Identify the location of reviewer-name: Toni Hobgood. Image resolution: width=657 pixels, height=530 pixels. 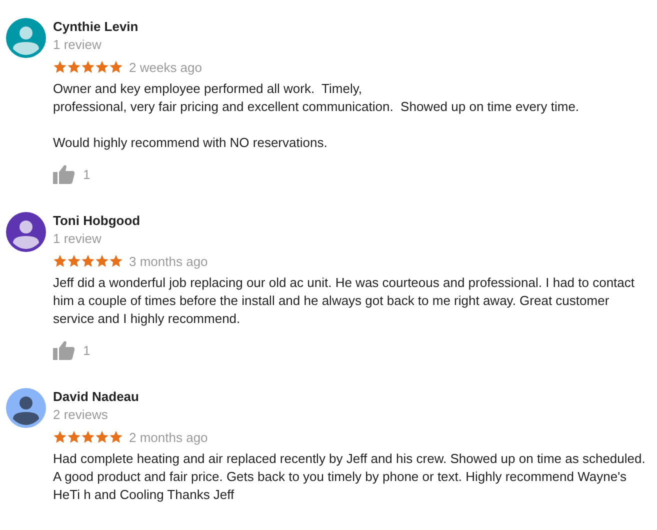
(97, 221).